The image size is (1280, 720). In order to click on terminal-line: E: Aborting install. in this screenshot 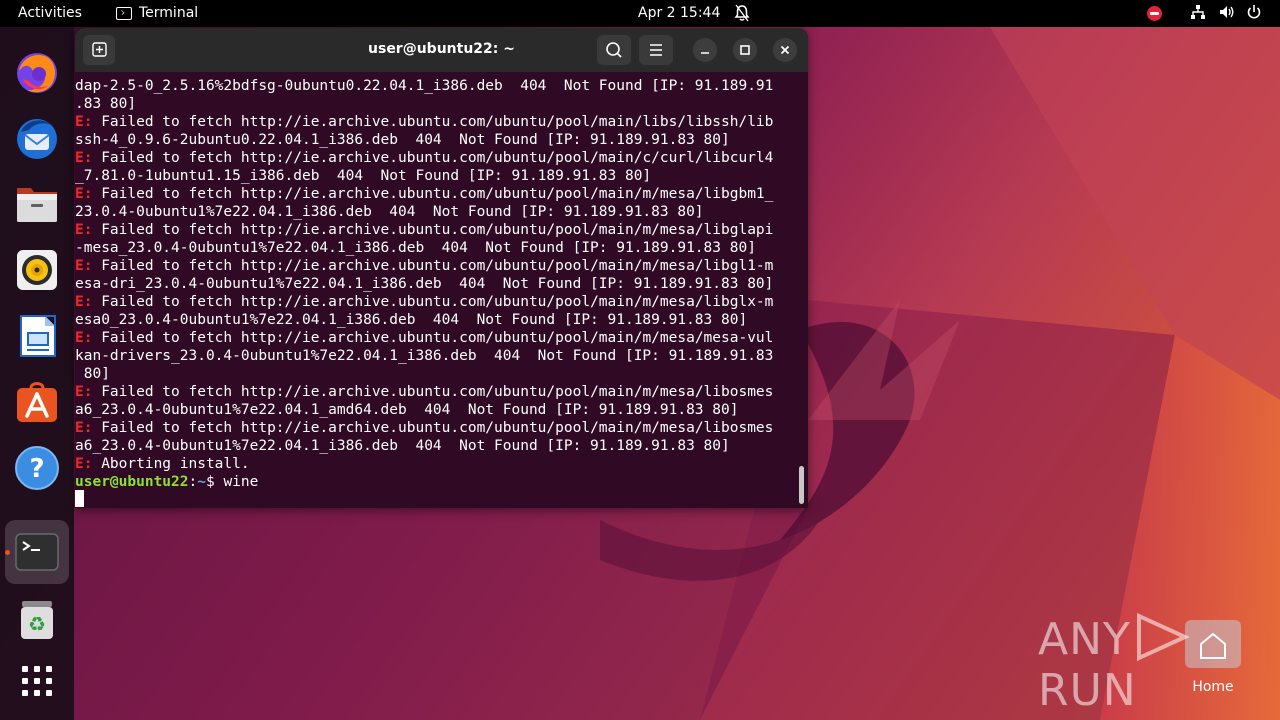, I will do `click(162, 464)`.